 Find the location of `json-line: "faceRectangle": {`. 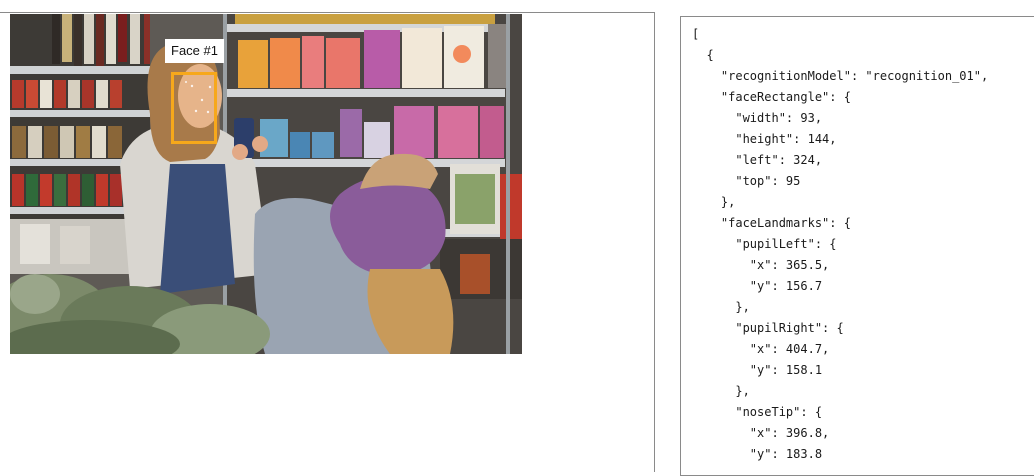

json-line: "faceRectangle": { is located at coordinates (771, 97).